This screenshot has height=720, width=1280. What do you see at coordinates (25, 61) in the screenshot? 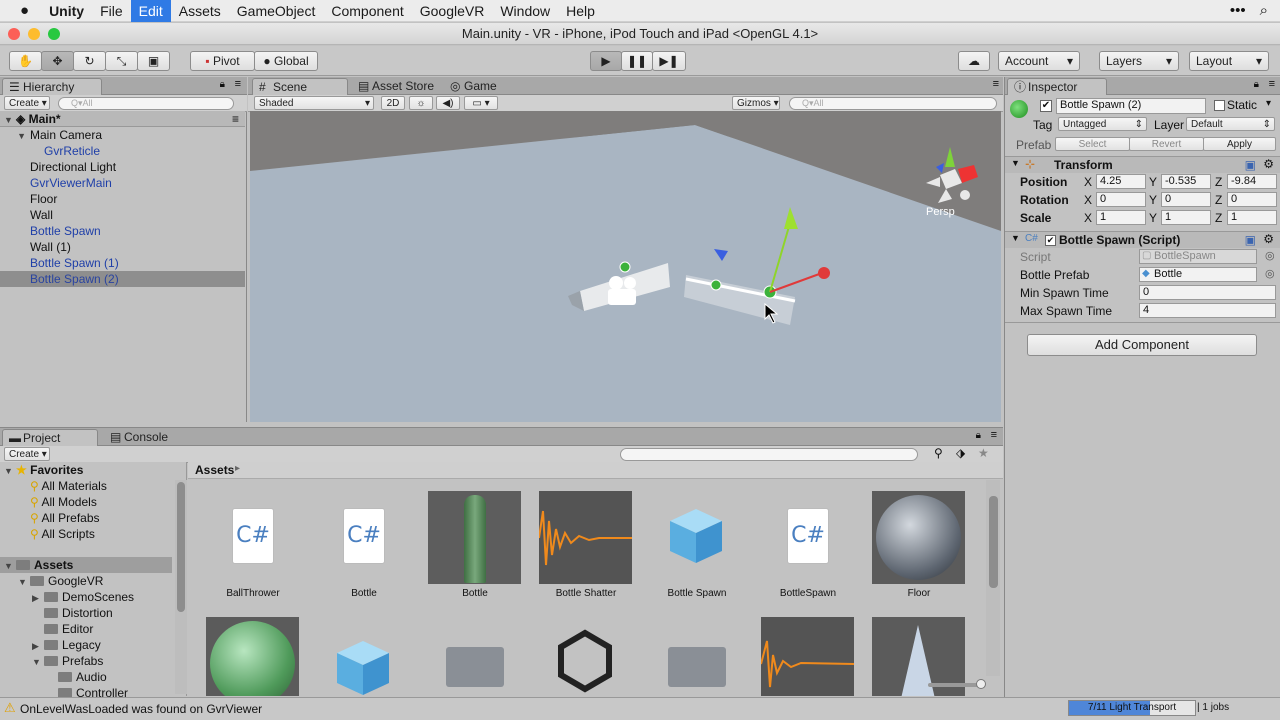
I see `hand-tool-button: ✋` at bounding box center [25, 61].